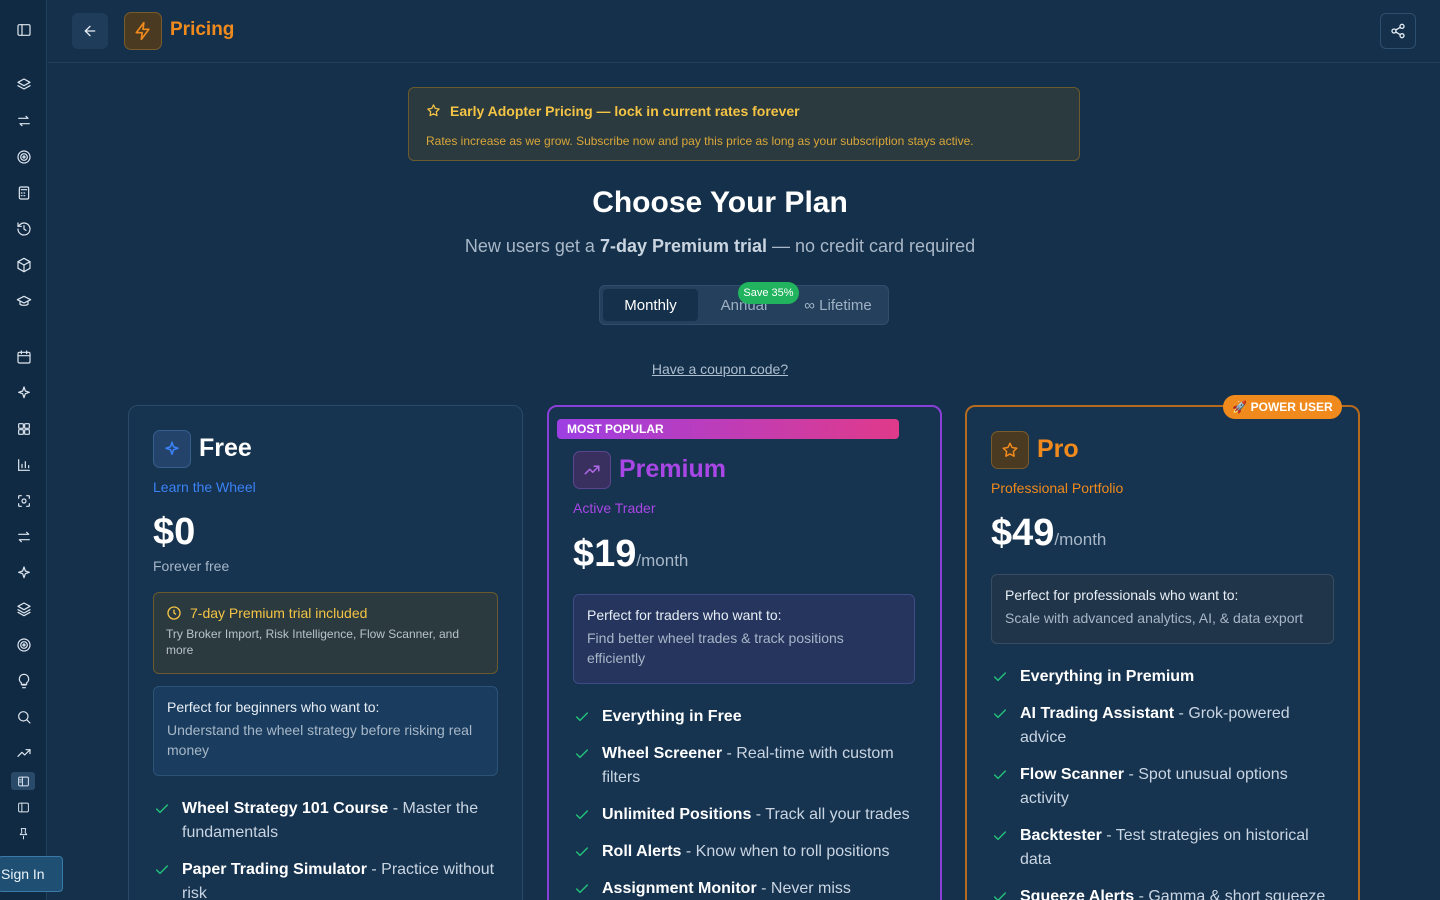 This screenshot has height=900, width=1440. Describe the element at coordinates (24, 30) in the screenshot. I see `panel-toggle-icon` at that location.